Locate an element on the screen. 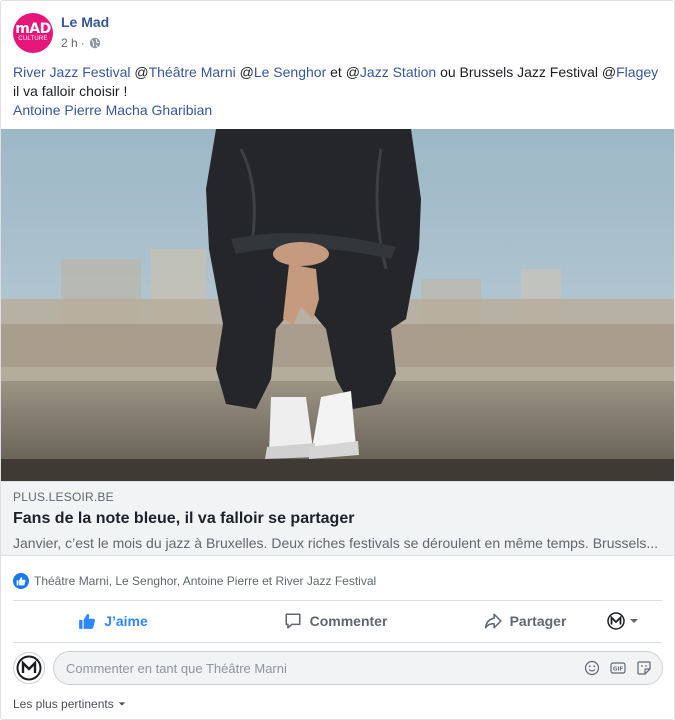 Image resolution: width=675 pixels, height=720 pixels. action-bar: J’aime Commenter Partager is located at coordinates (337, 621).